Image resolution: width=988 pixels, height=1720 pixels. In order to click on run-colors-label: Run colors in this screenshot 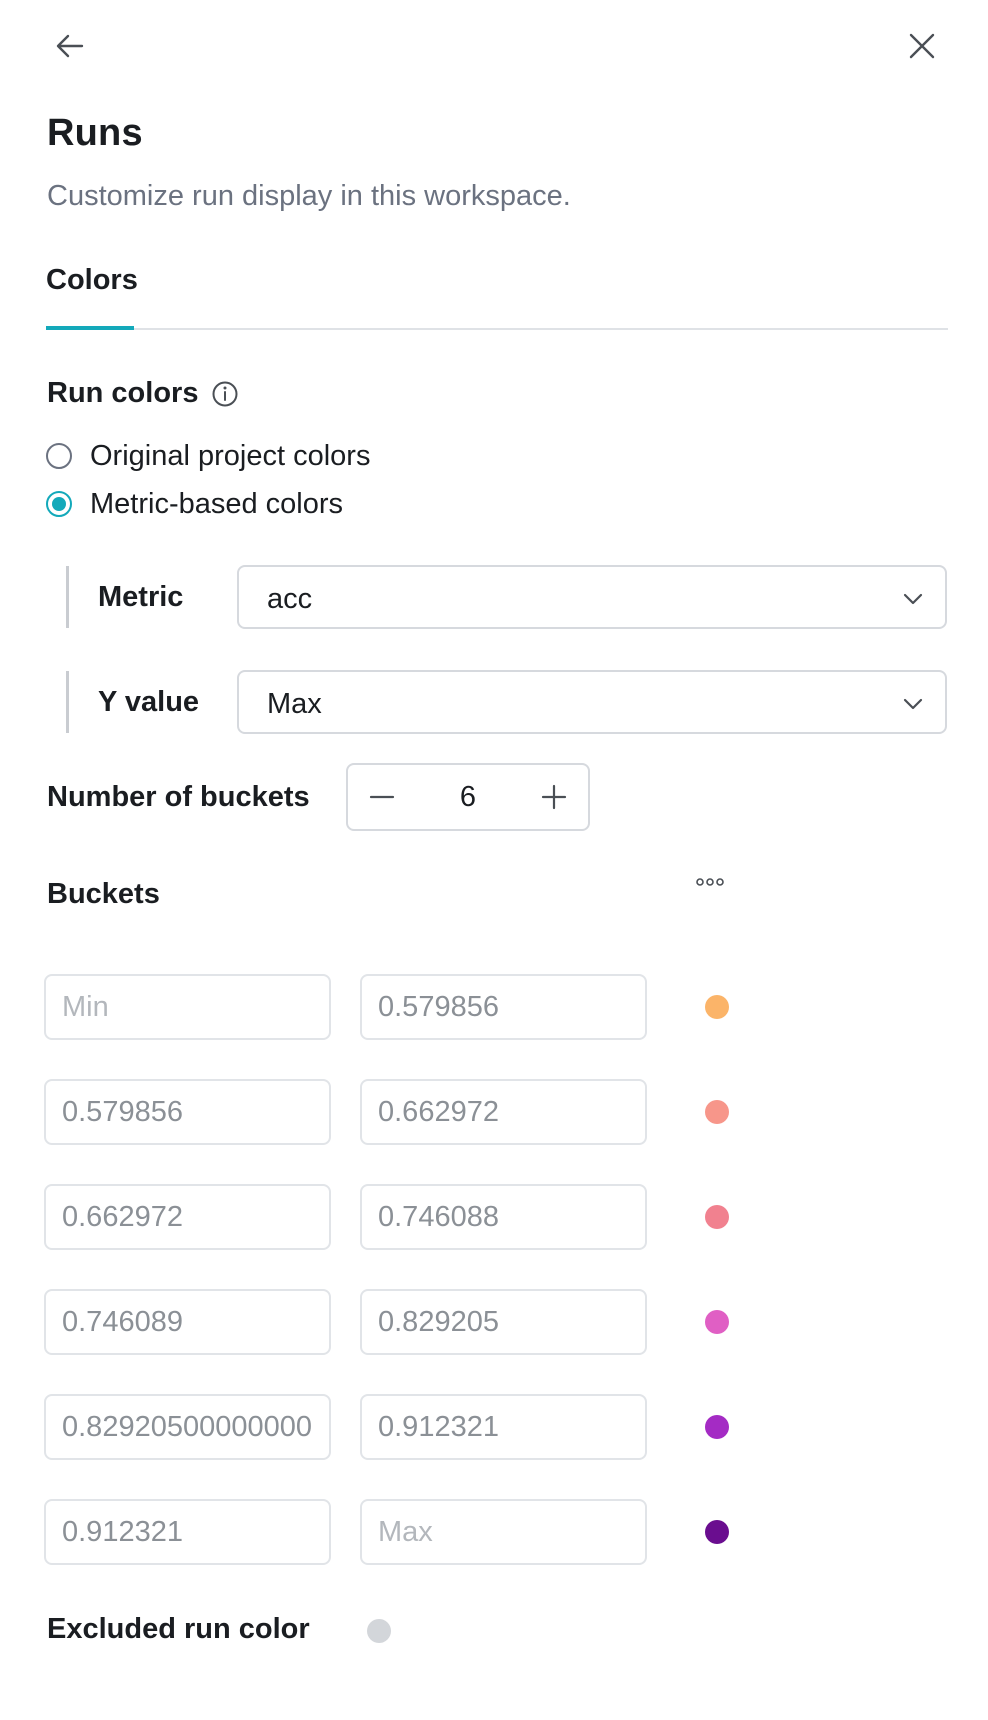, I will do `click(123, 393)`.